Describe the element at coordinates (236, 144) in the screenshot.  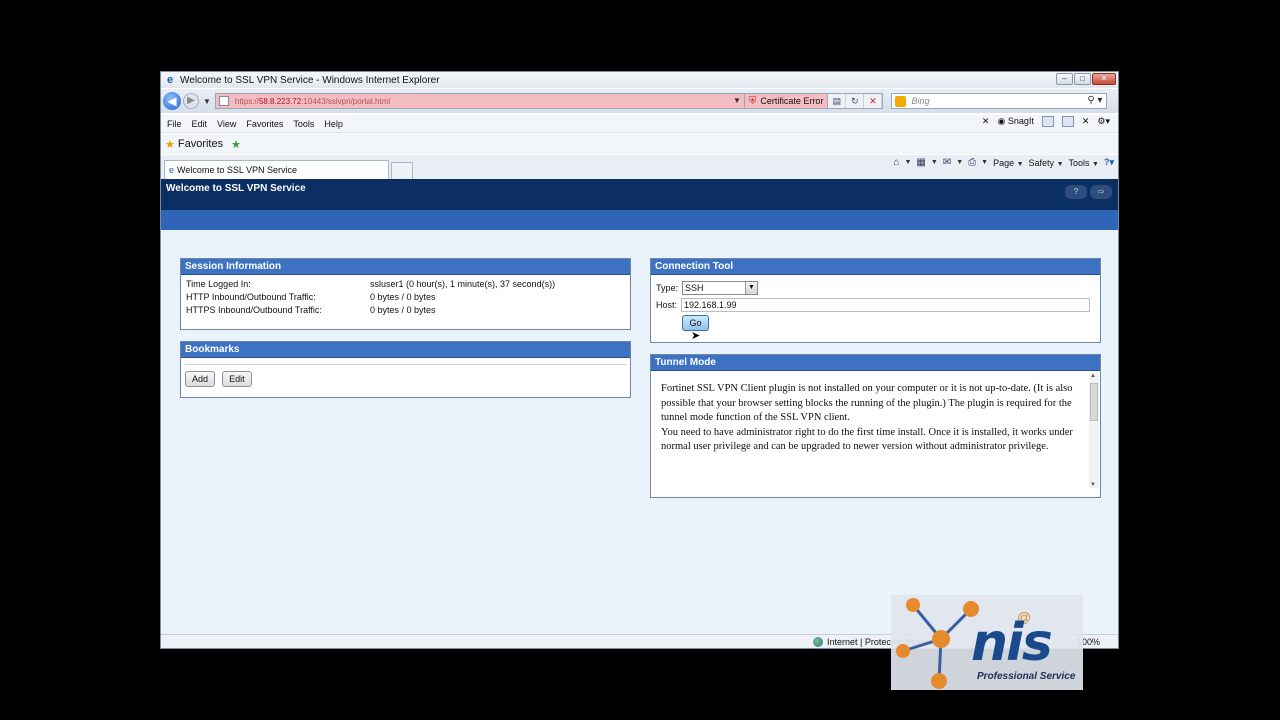
I see `add-favorite-icon: ★` at that location.